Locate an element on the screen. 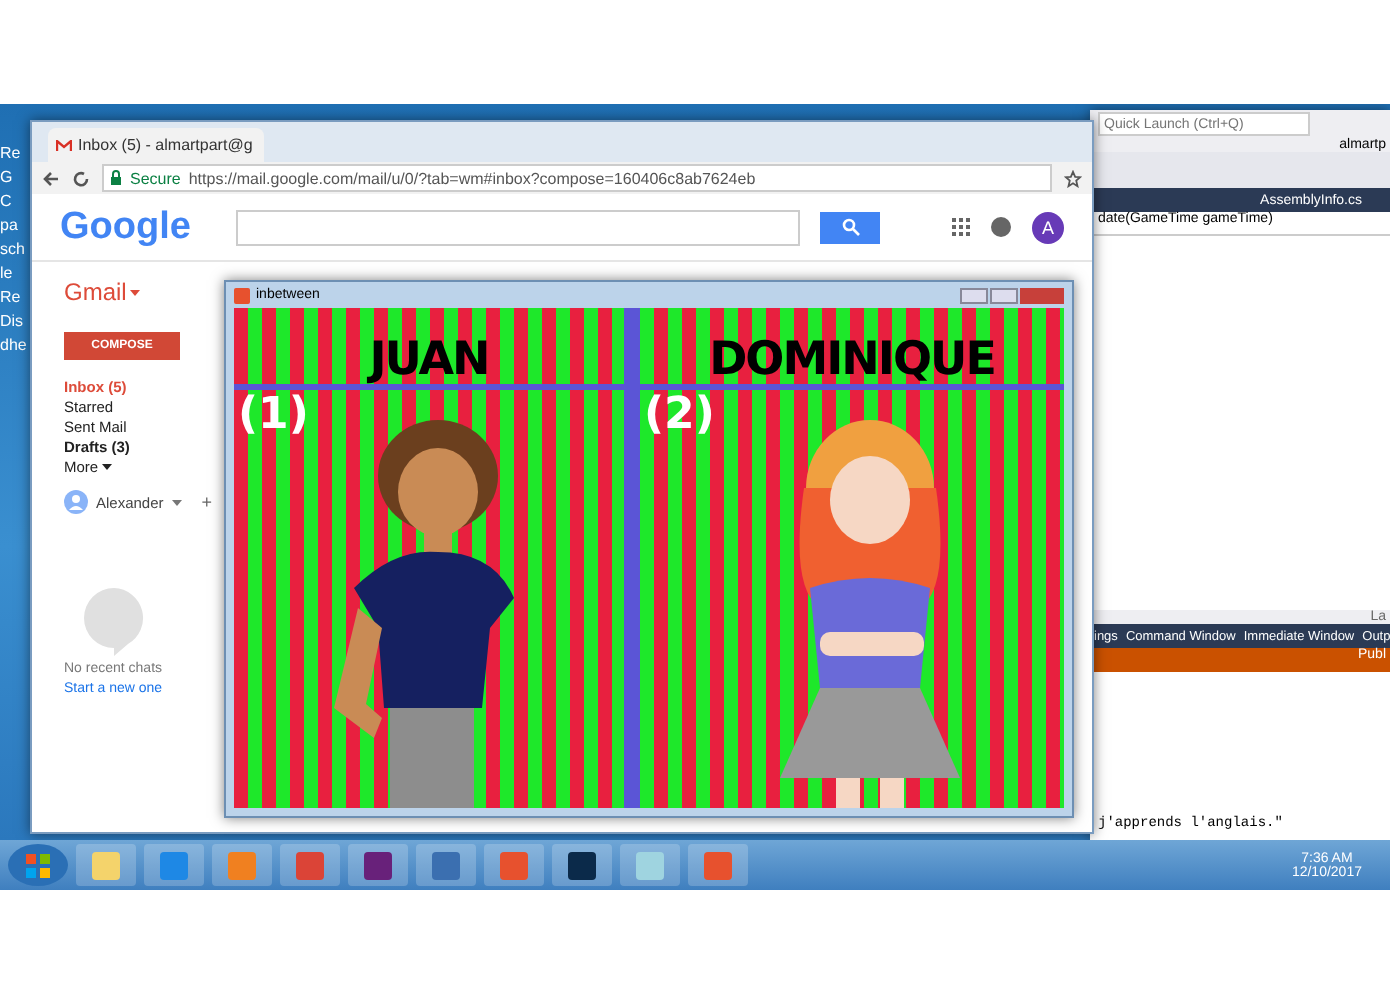 The width and height of the screenshot is (1390, 988). maximize-button is located at coordinates (1004, 295).